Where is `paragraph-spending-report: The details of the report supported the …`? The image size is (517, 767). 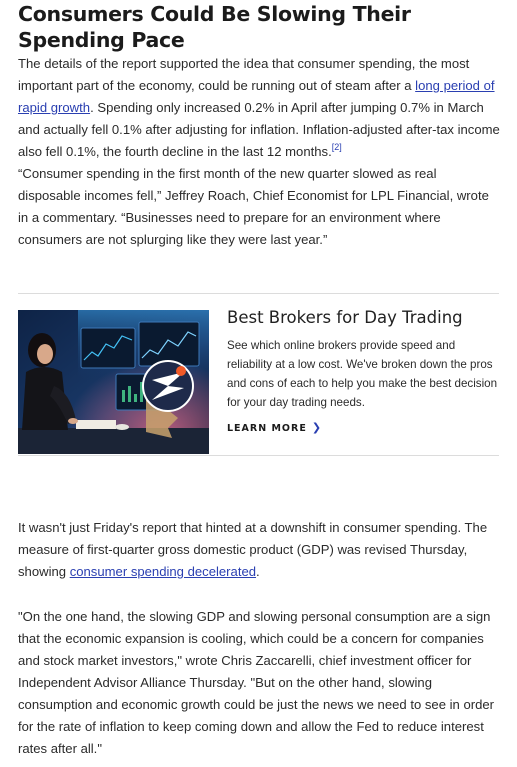
paragraph-spending-report: The details of the report supported the … is located at coordinates (260, 108).